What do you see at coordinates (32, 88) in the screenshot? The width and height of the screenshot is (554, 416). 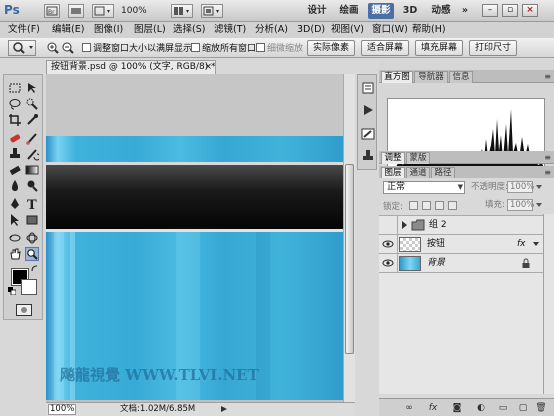 I see `move-tool-icon` at bounding box center [32, 88].